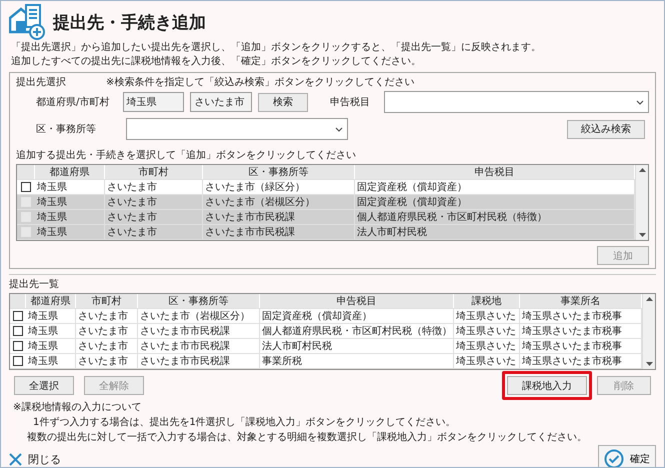 The width and height of the screenshot is (665, 468). What do you see at coordinates (129, 23) in the screenshot?
I see `window-title: 提出先・手続き追加` at bounding box center [129, 23].